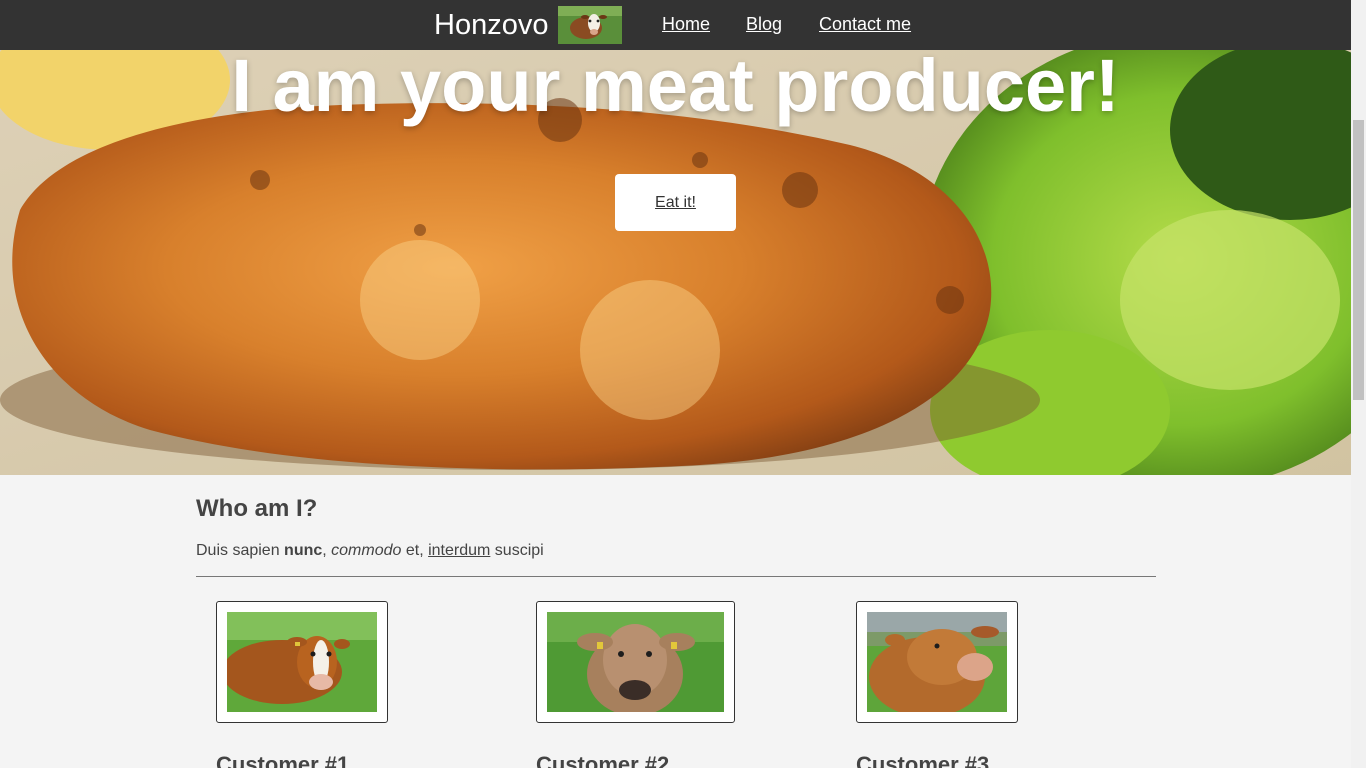 The image size is (1366, 768). Describe the element at coordinates (923, 760) in the screenshot. I see `customer-name: Customer #3` at that location.